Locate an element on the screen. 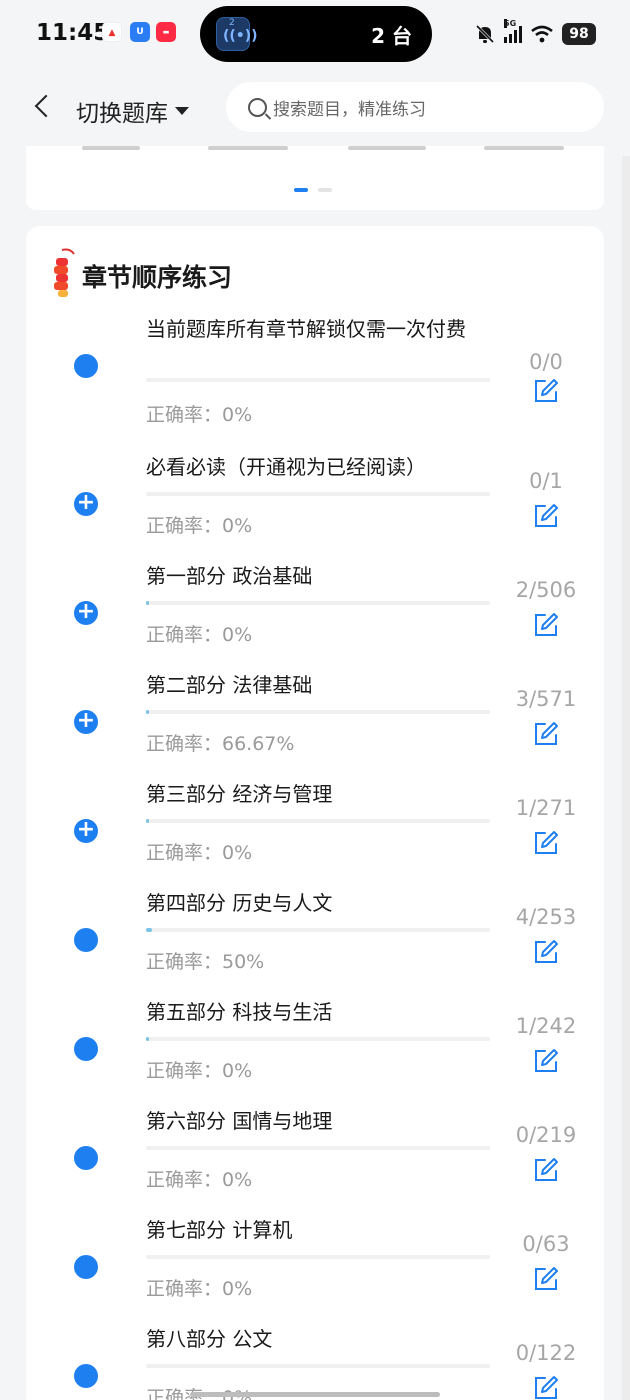  scroll-track is located at coordinates (626, 778).